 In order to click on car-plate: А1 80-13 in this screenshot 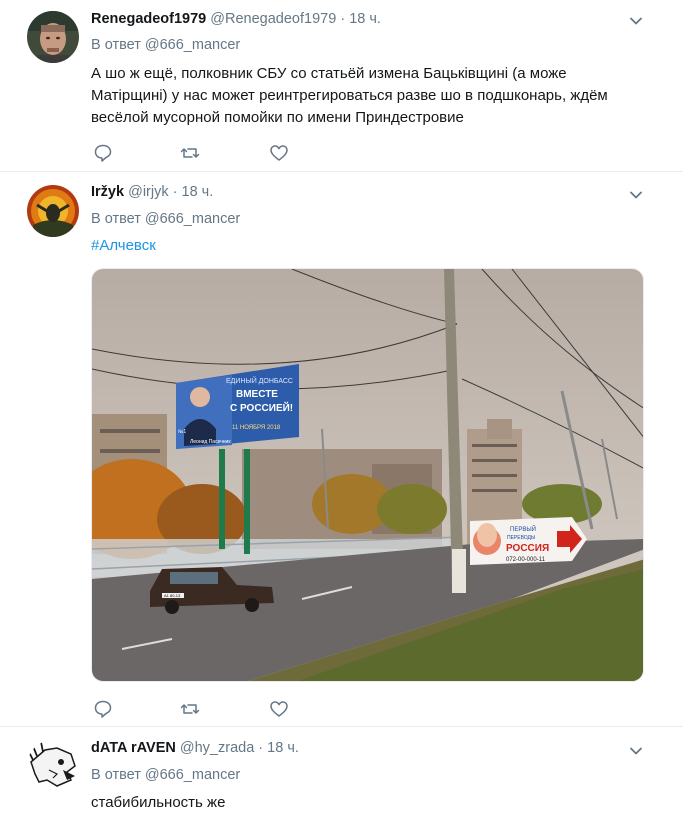, I will do `click(172, 595)`.